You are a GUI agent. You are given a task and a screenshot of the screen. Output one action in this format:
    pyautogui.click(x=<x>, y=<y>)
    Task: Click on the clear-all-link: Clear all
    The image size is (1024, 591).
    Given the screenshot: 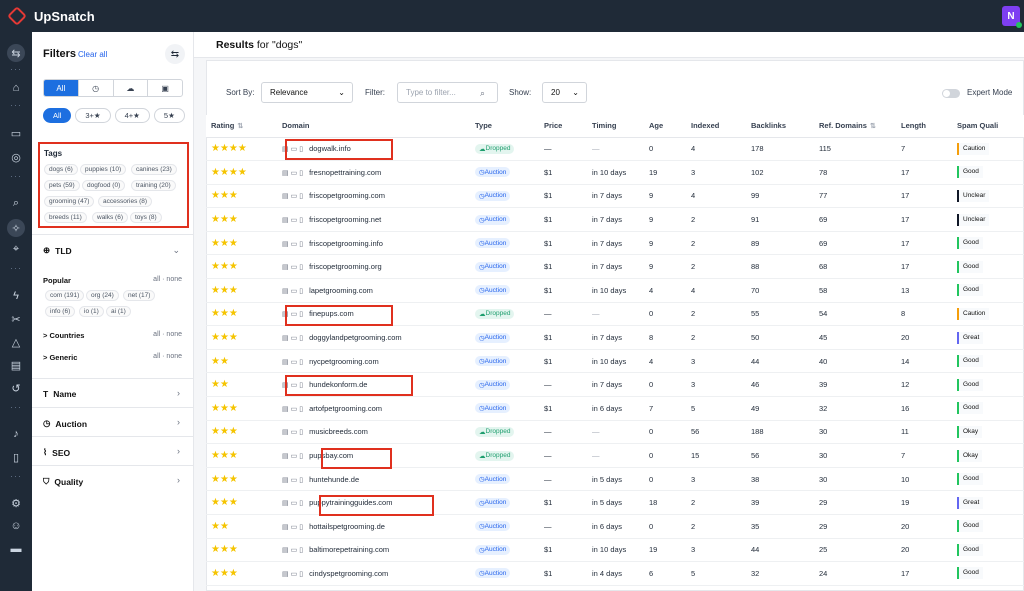 What is the action you would take?
    pyautogui.click(x=92, y=54)
    